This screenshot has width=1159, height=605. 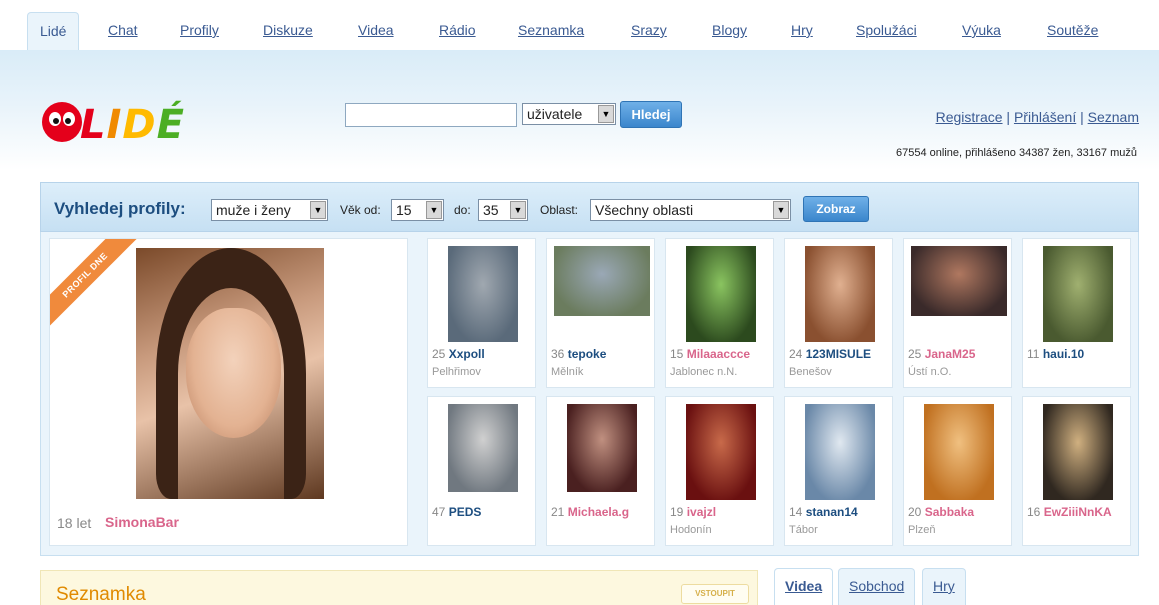 I want to click on profile-name: EwZiiiNnKA, so click(x=1078, y=512).